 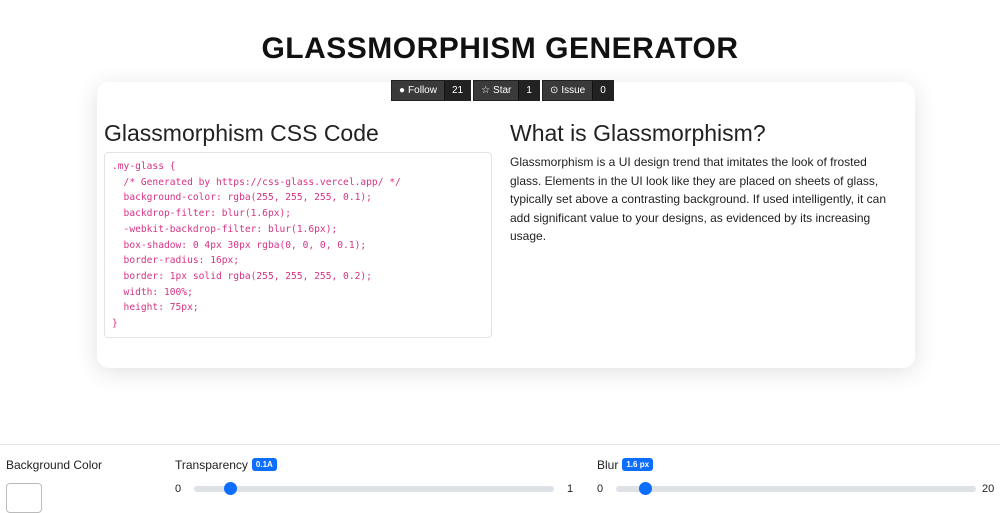 I want to click on star-icon: ☆, so click(x=486, y=90).